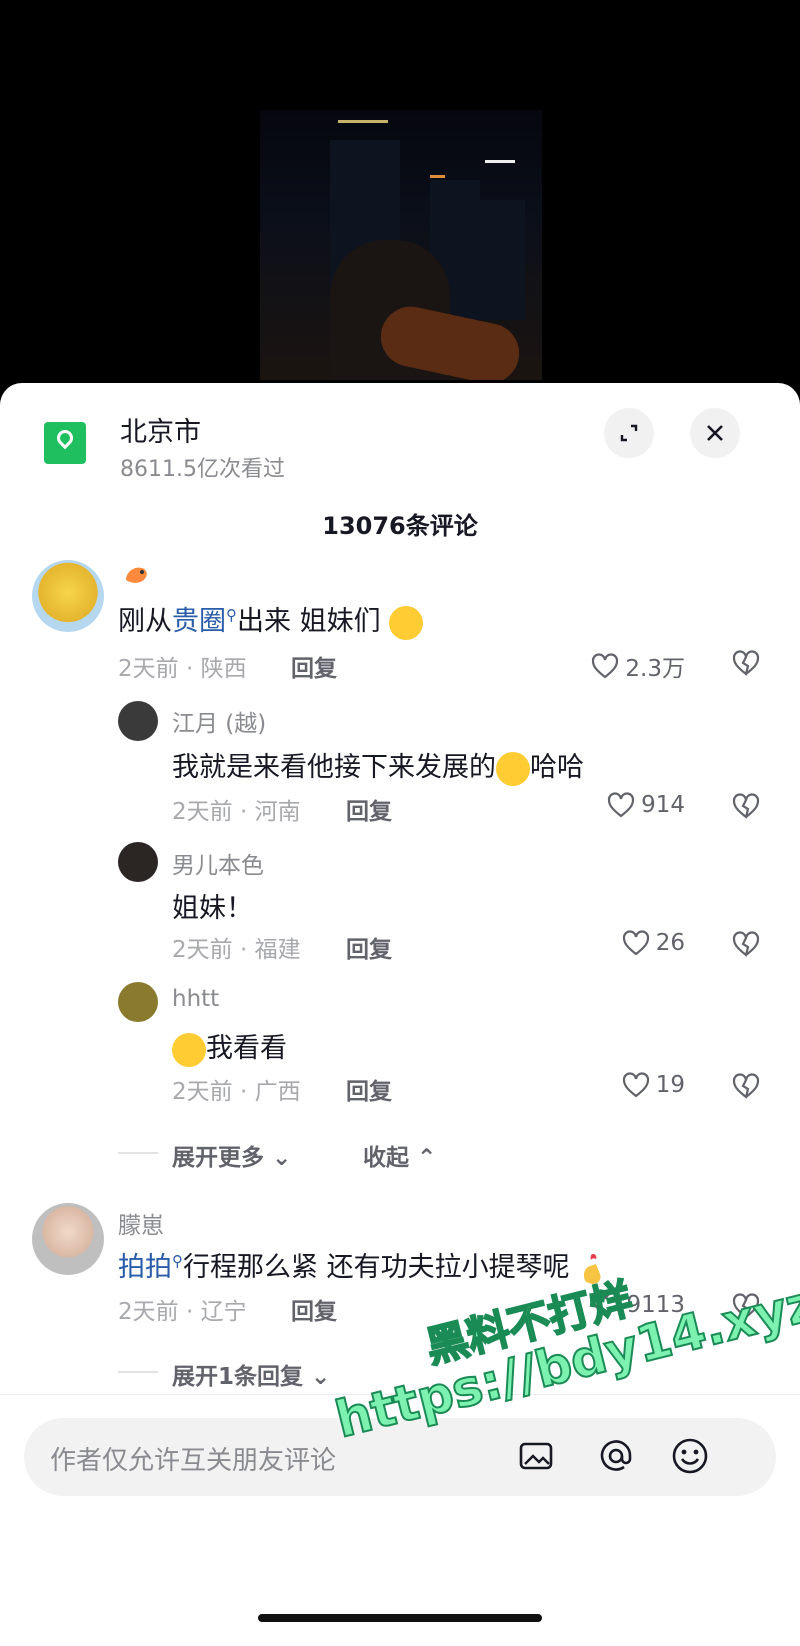  I want to click on expand-replies-button: 展开1条回复 ⌄, so click(251, 1374).